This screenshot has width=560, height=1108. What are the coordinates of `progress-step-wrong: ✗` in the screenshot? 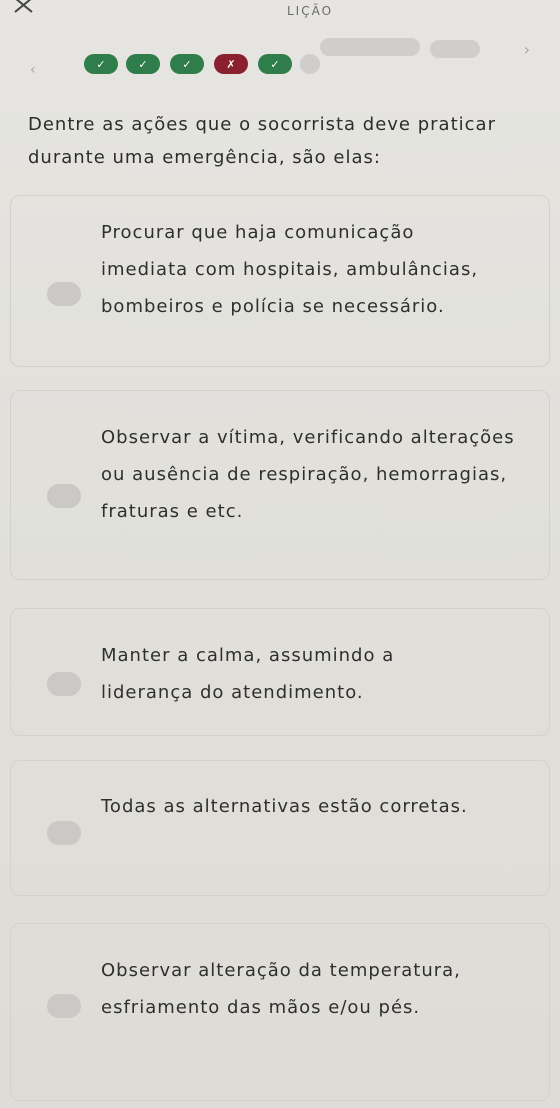 It's located at (231, 64).